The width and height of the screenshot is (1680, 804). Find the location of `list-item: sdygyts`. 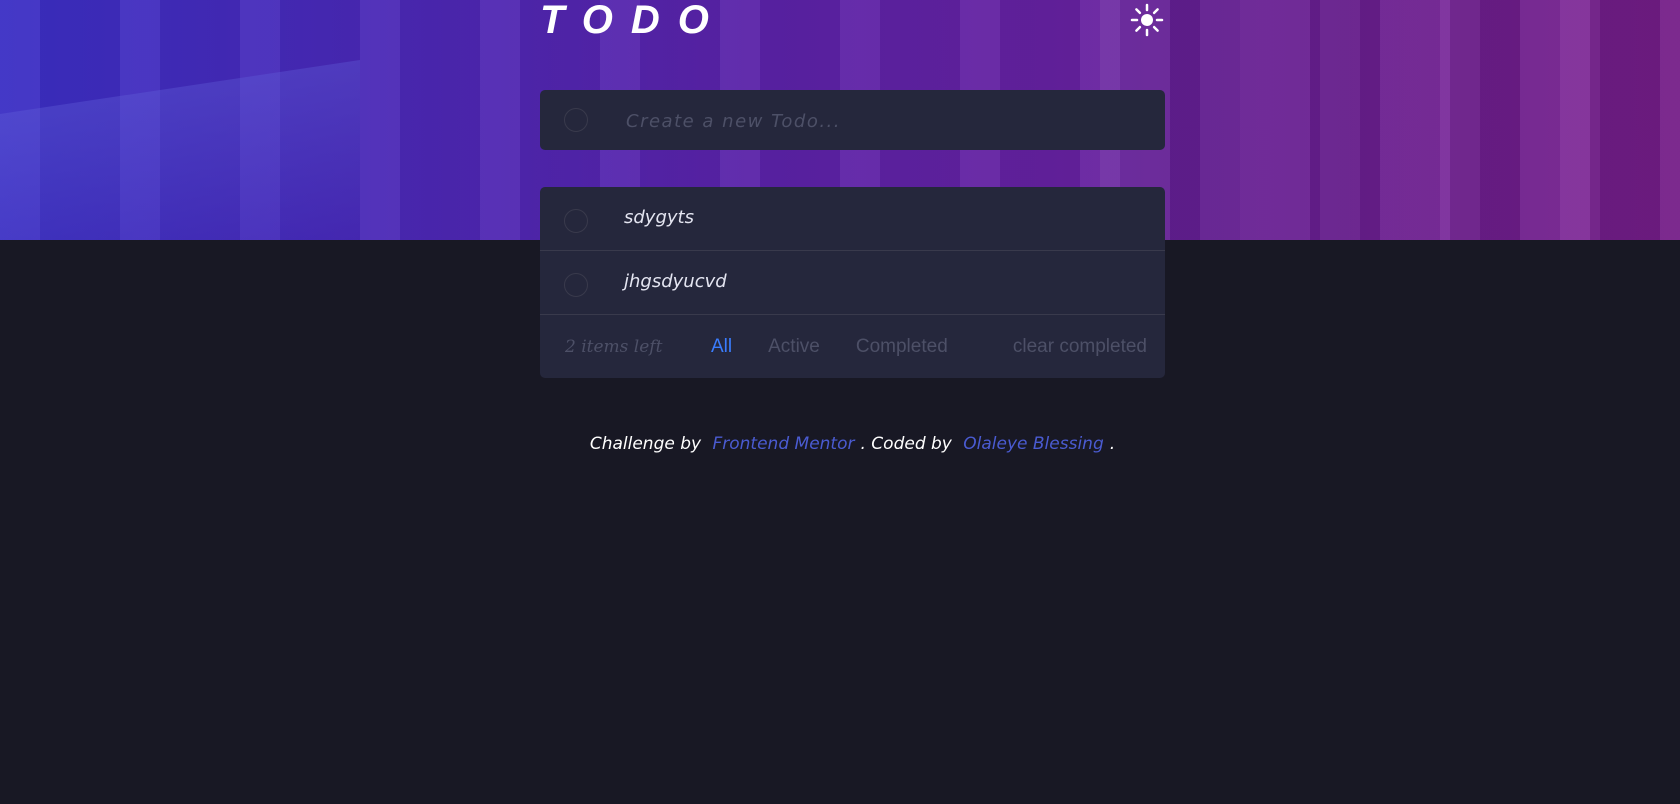

list-item: sdygyts is located at coordinates (852, 219).